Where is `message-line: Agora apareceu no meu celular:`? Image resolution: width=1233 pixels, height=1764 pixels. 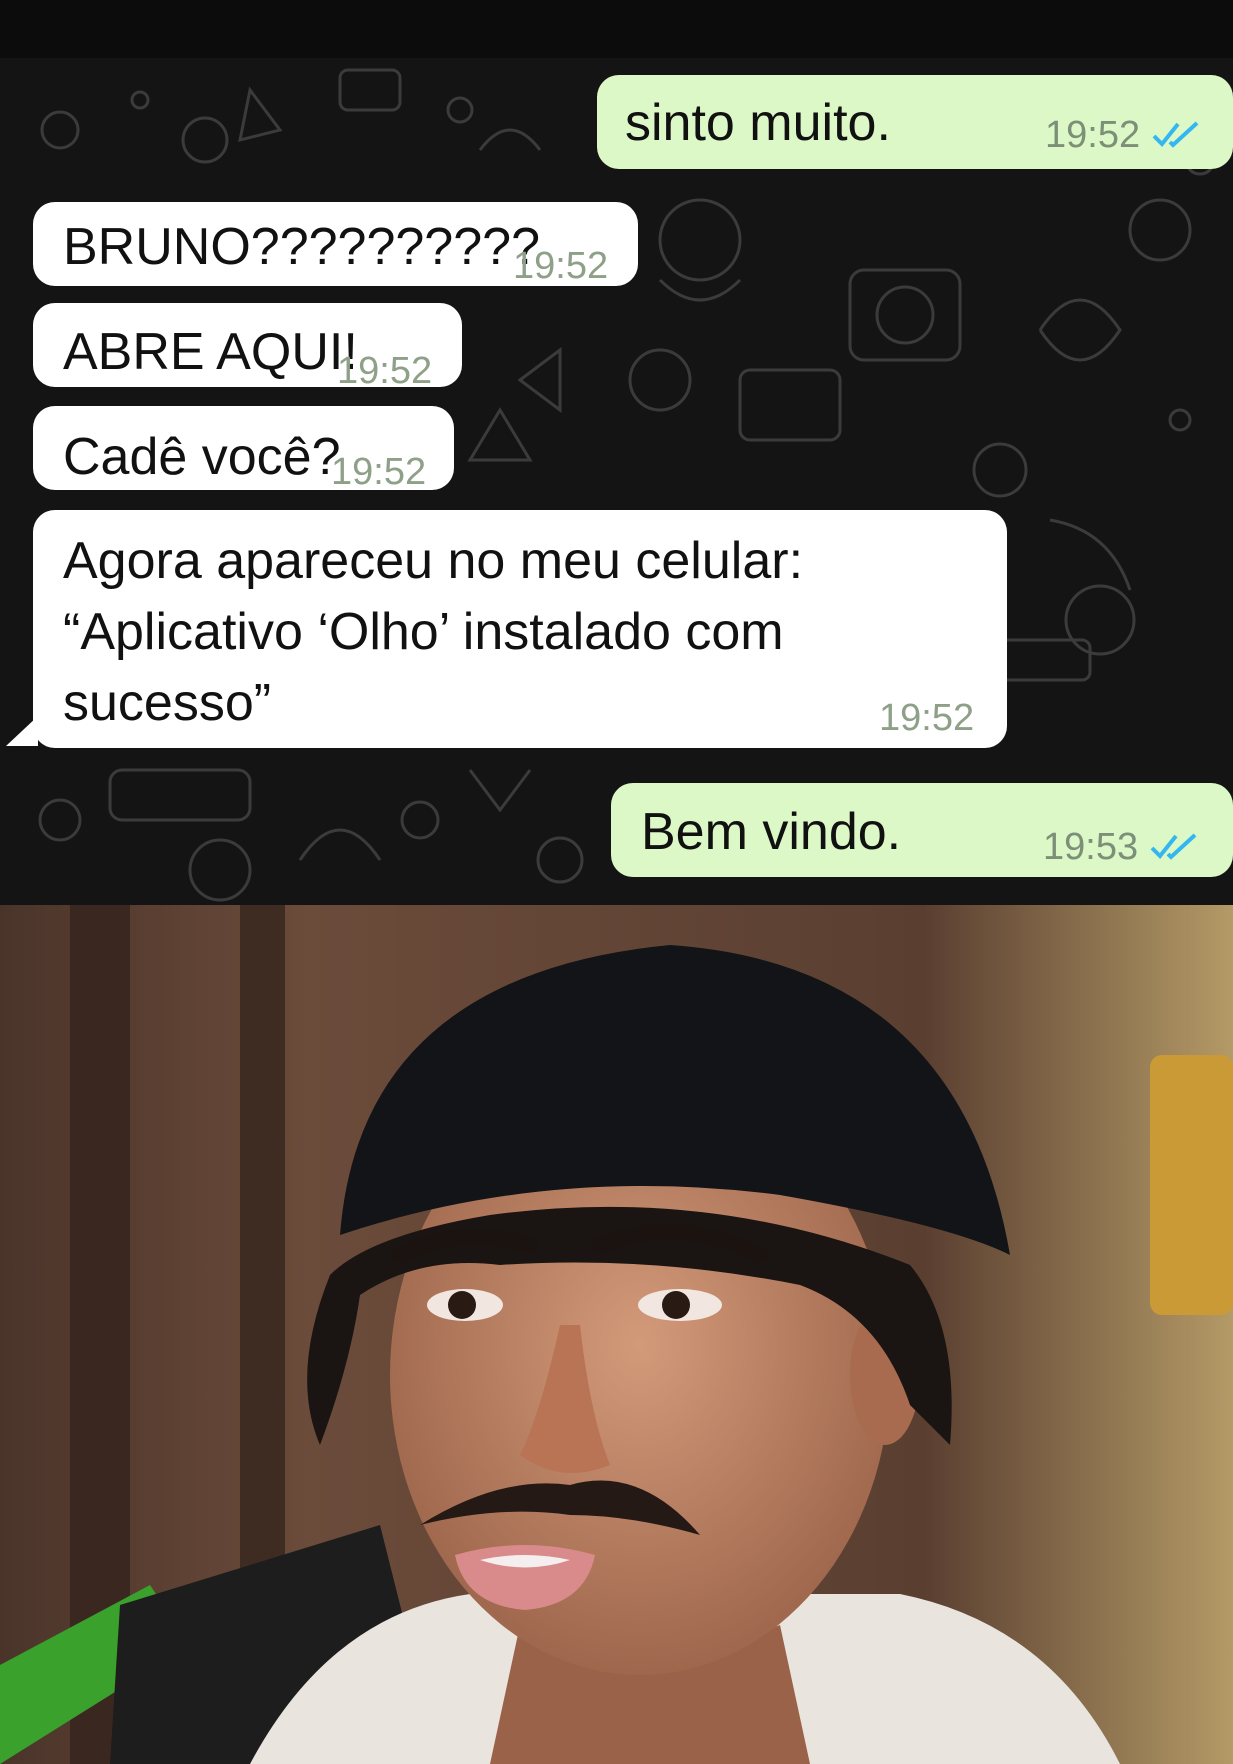
message-line: Agora apareceu no meu celular: is located at coordinates (433, 561).